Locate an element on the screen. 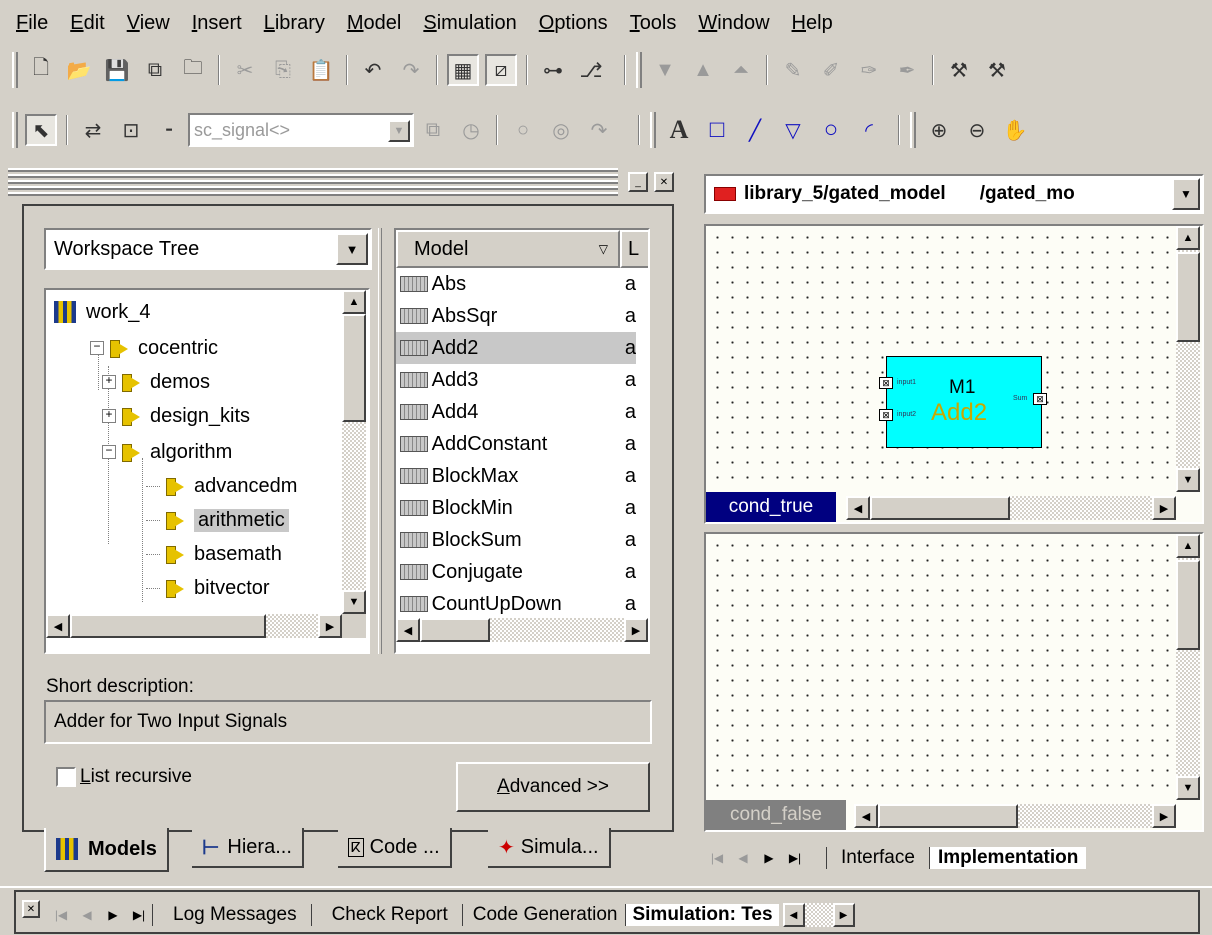 The height and width of the screenshot is (935, 1212). model-row: Add4 a is located at coordinates (516, 412).